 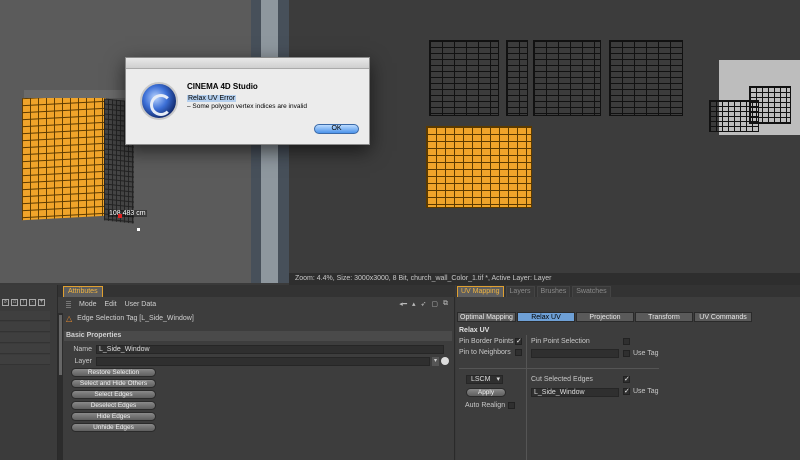 What do you see at coordinates (83, 361) in the screenshot?
I see `layer-label: Layer` at bounding box center [83, 361].